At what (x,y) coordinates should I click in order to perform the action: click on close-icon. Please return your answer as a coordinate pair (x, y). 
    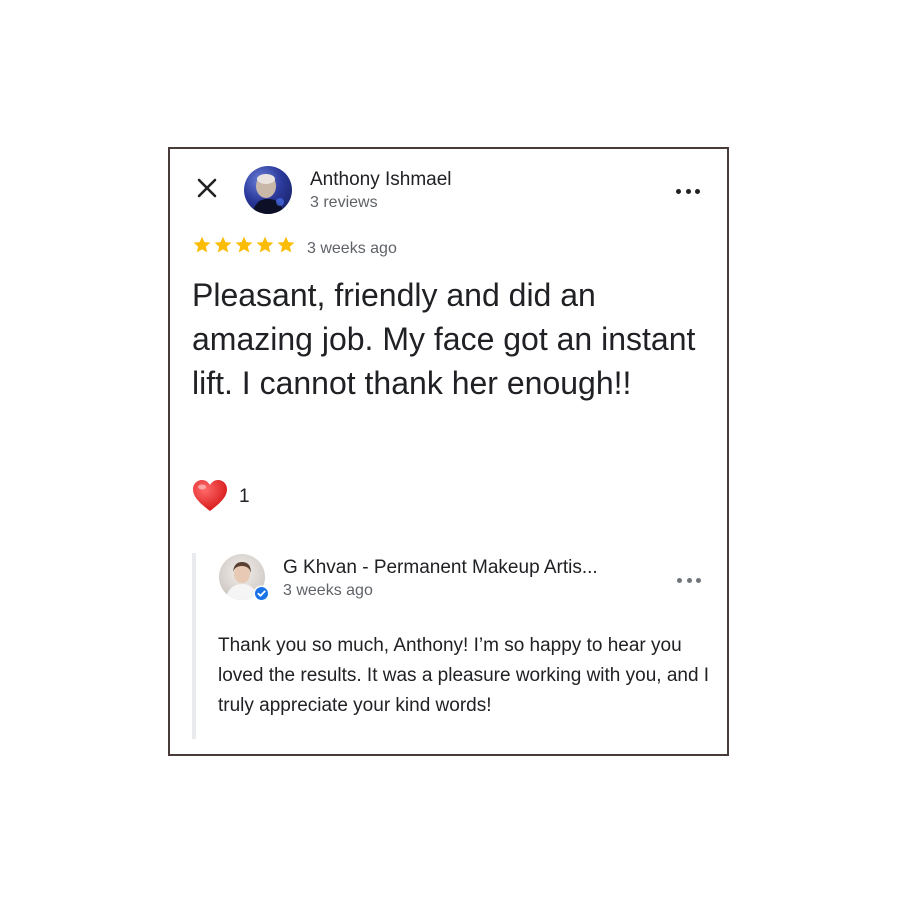
    Looking at the image, I should click on (207, 188).